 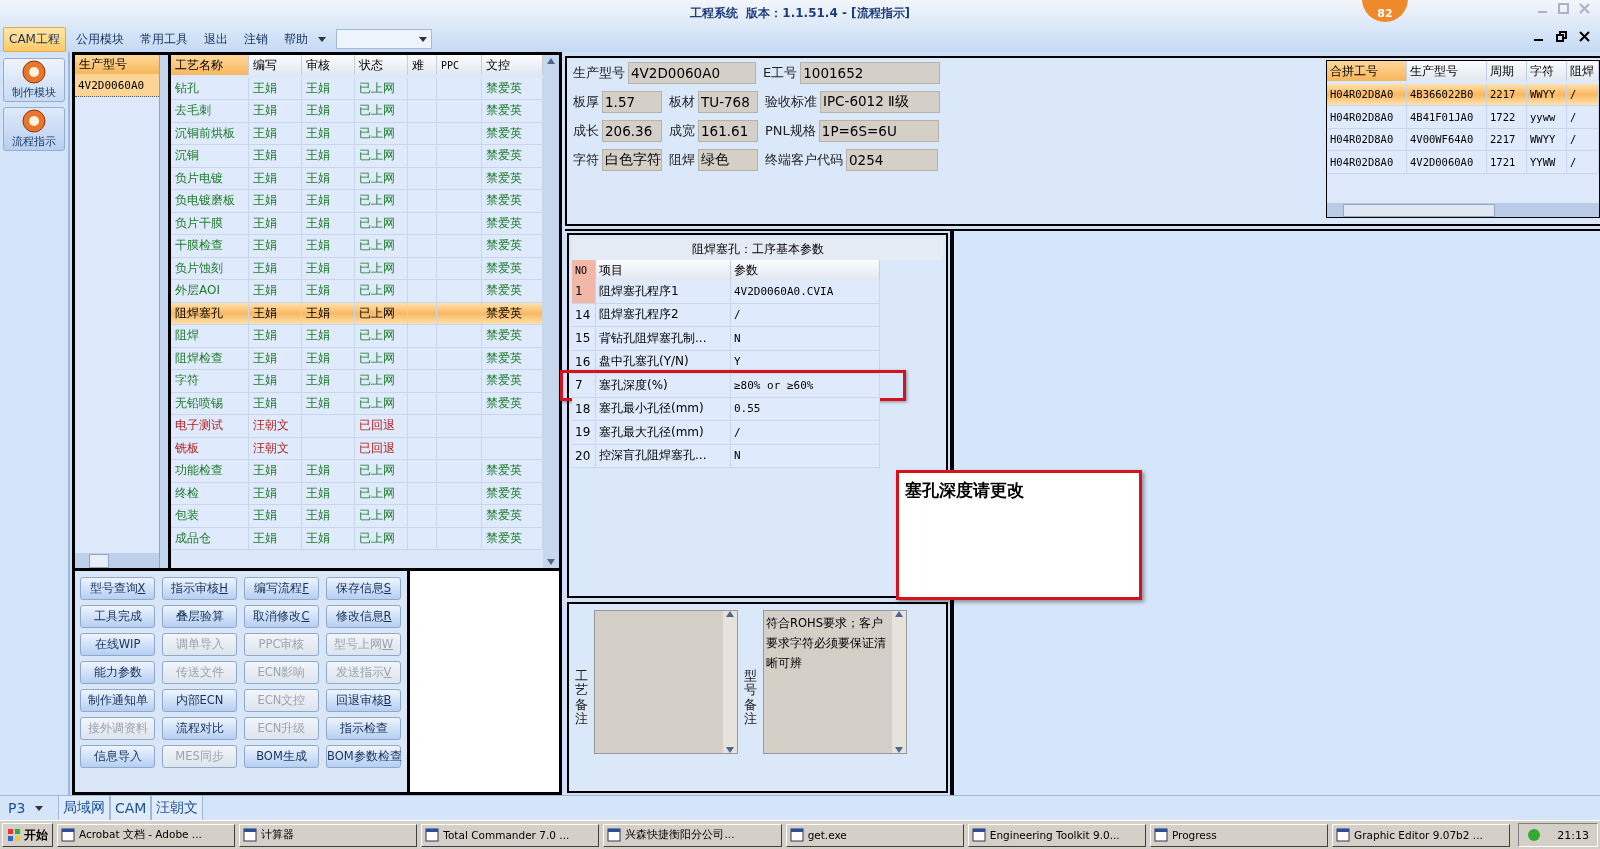 I want to click on status-tab: 局域网, so click(x=84, y=808).